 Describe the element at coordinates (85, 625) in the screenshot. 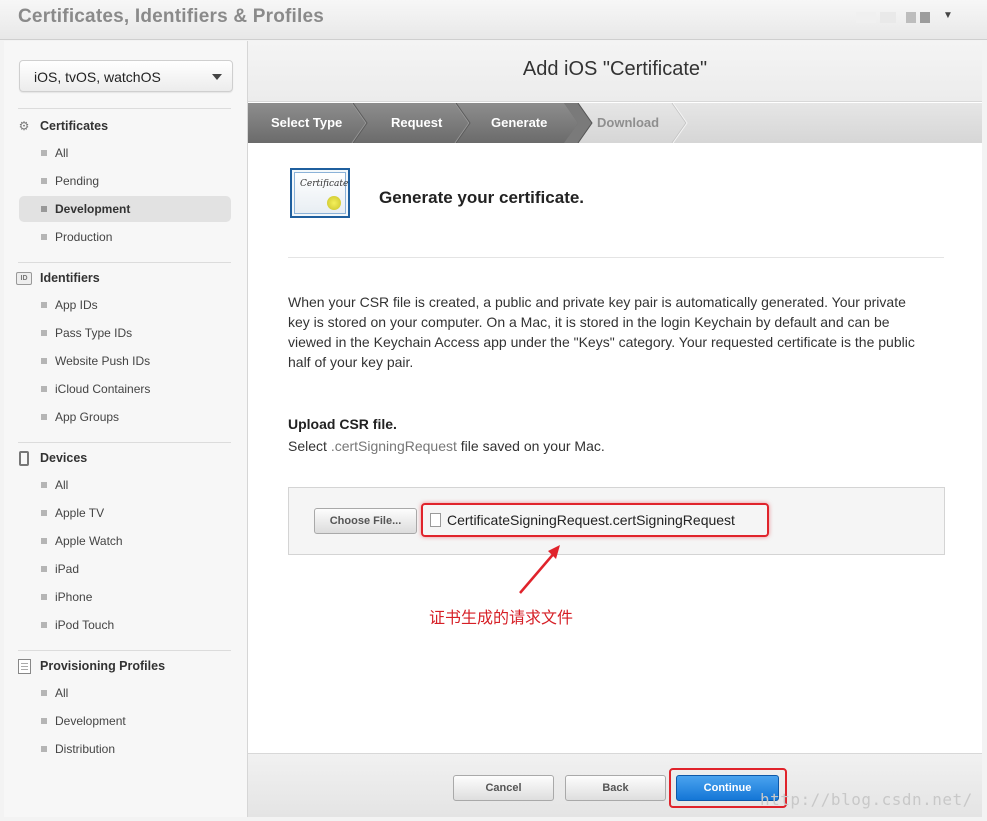

I see `sidebar-item-label: iPod Touch` at that location.